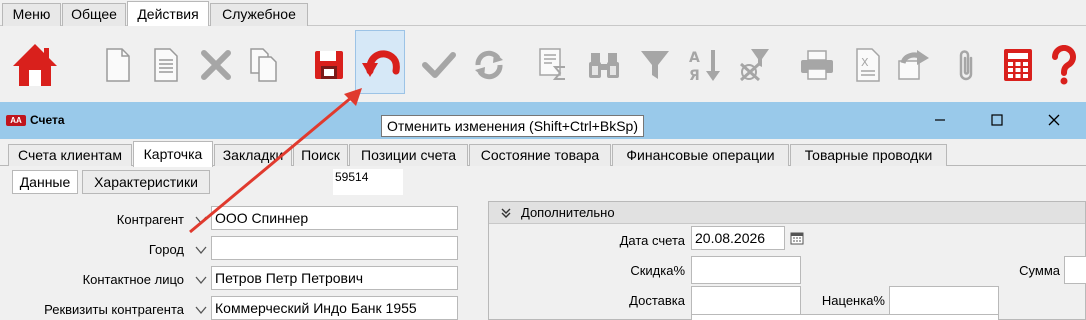  I want to click on next-field, so click(845, 317).